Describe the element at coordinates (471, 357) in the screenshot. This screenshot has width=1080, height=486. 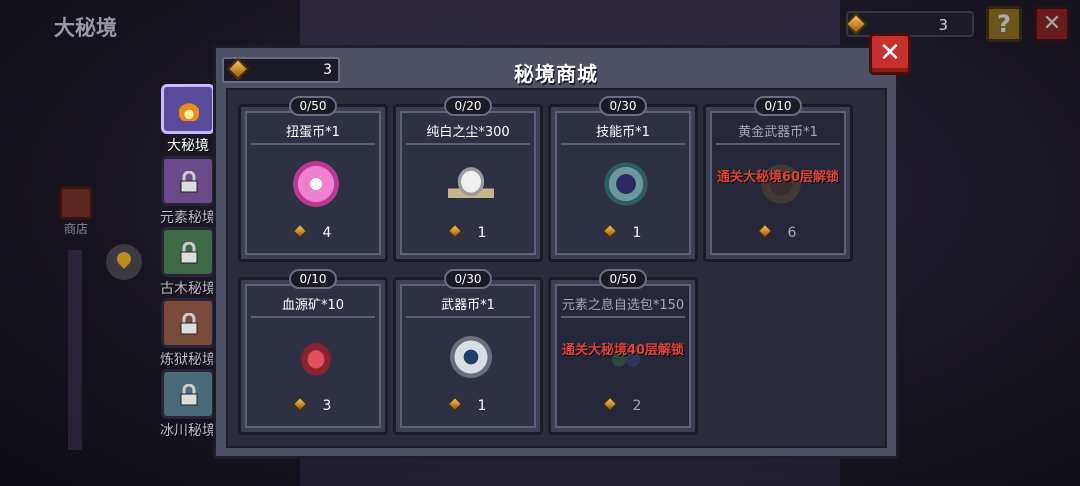
I see `weapon-coin-icon` at that location.